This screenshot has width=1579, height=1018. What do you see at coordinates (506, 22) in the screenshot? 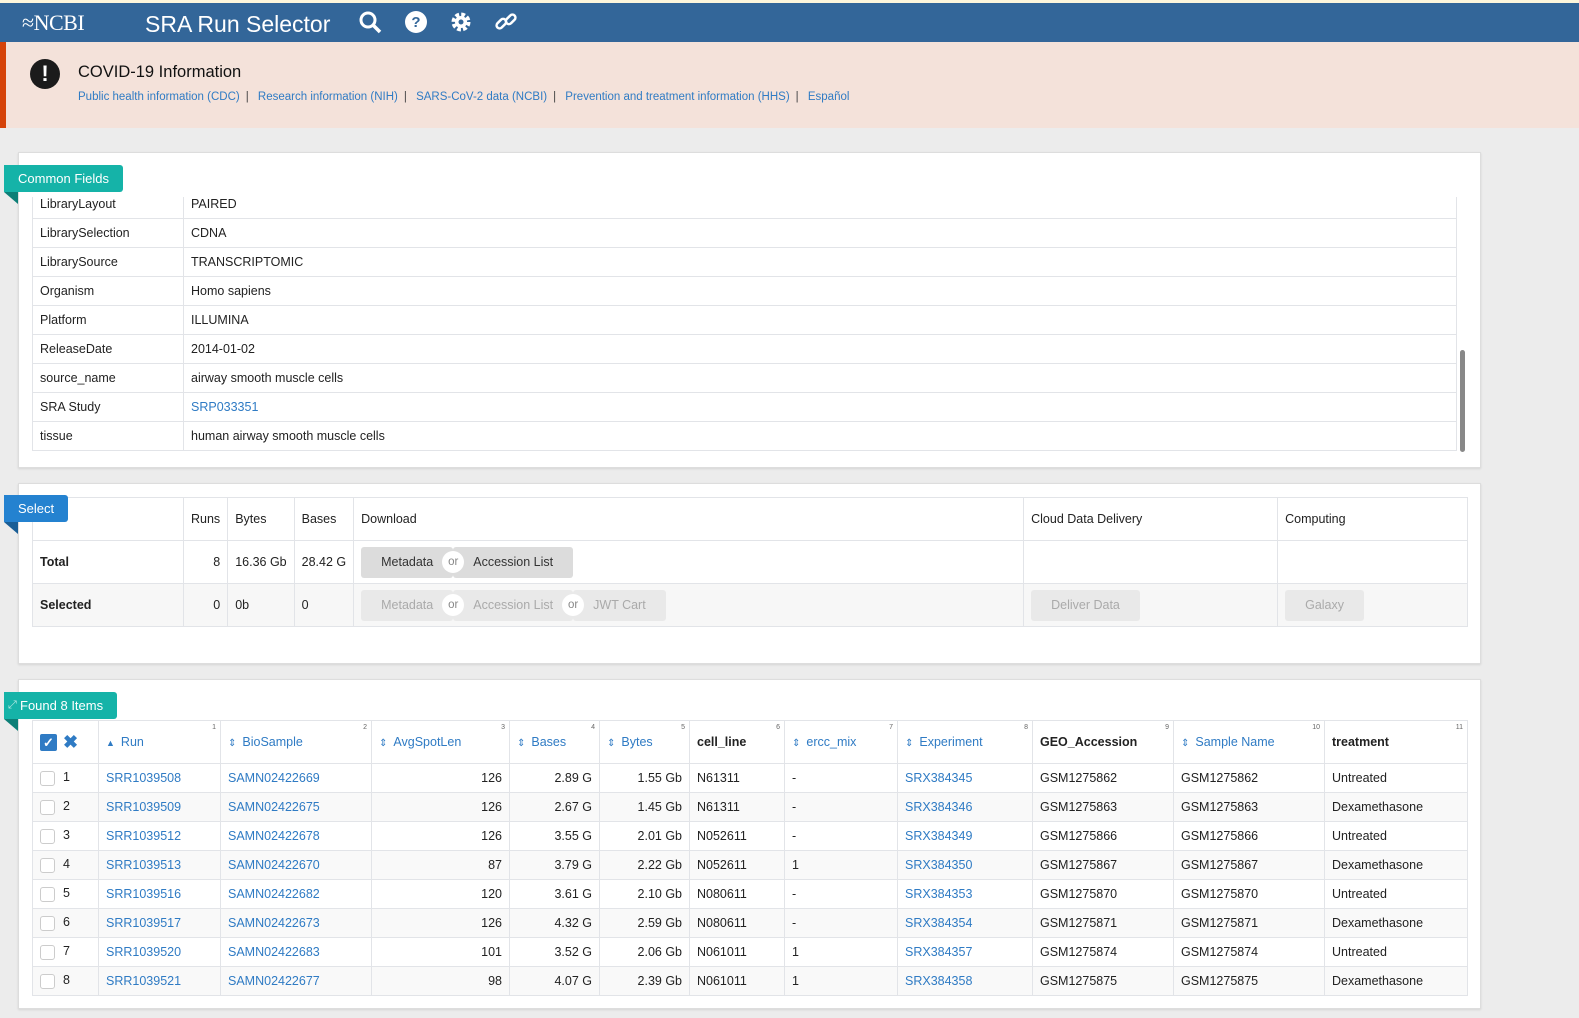
I see `link-icon` at bounding box center [506, 22].